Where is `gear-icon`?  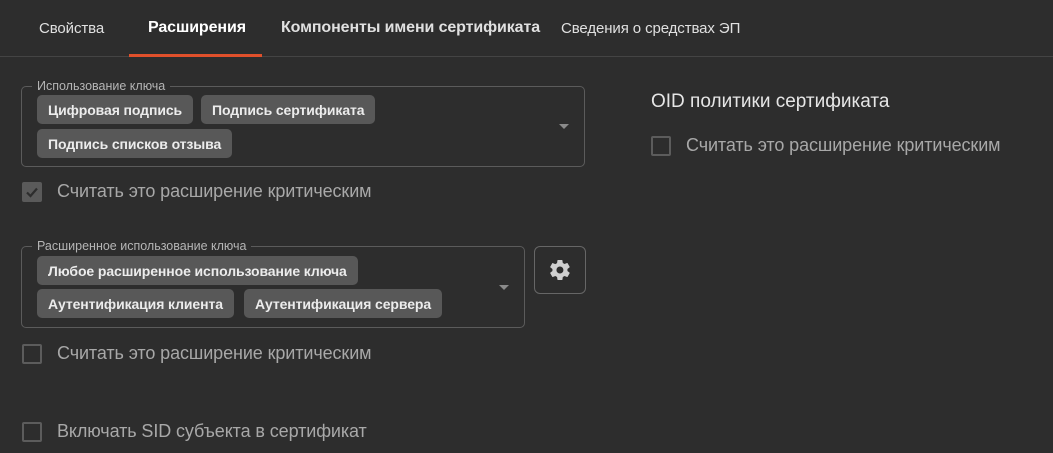
gear-icon is located at coordinates (560, 270).